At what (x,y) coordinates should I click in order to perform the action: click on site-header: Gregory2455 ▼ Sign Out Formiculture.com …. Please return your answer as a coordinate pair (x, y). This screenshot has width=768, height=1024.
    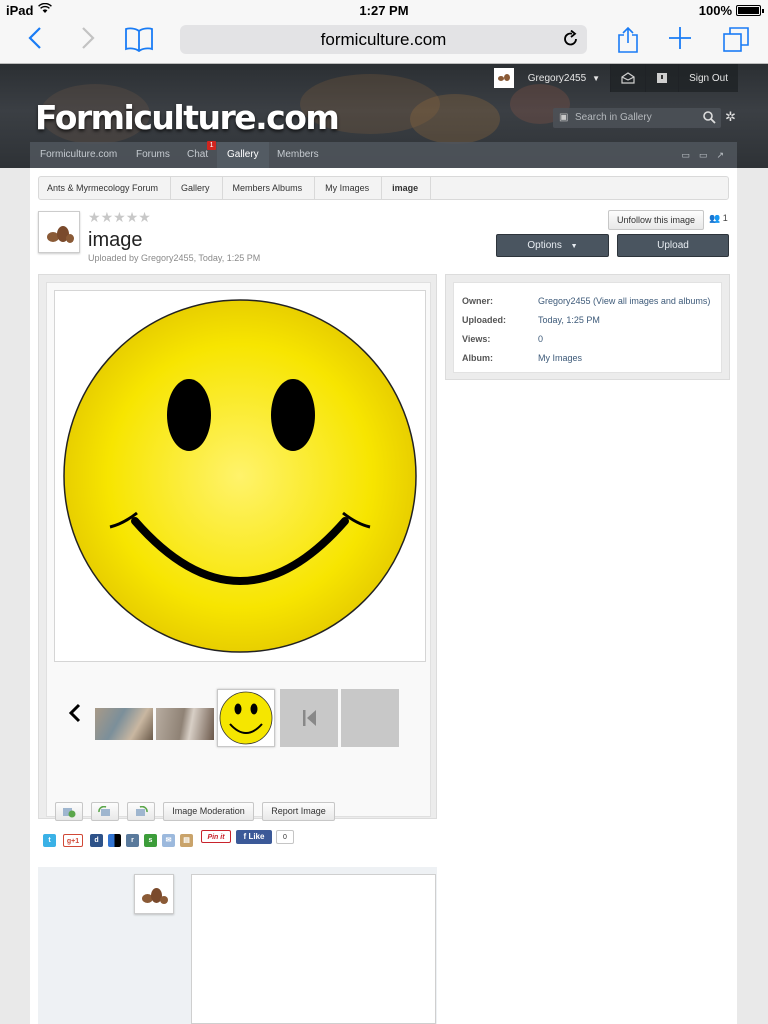
    Looking at the image, I should click on (384, 116).